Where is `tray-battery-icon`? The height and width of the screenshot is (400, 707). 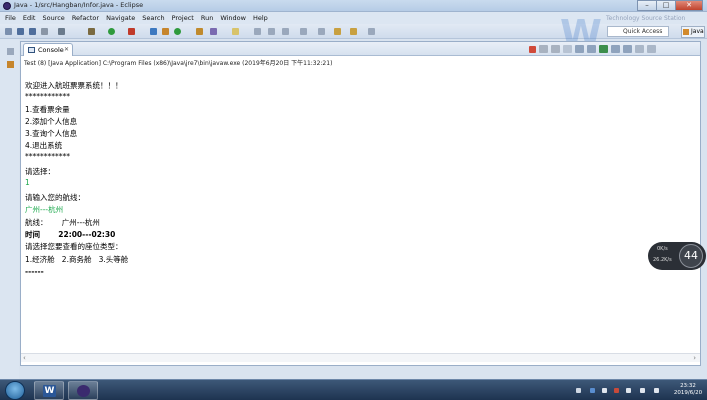 tray-battery-icon is located at coordinates (578, 390).